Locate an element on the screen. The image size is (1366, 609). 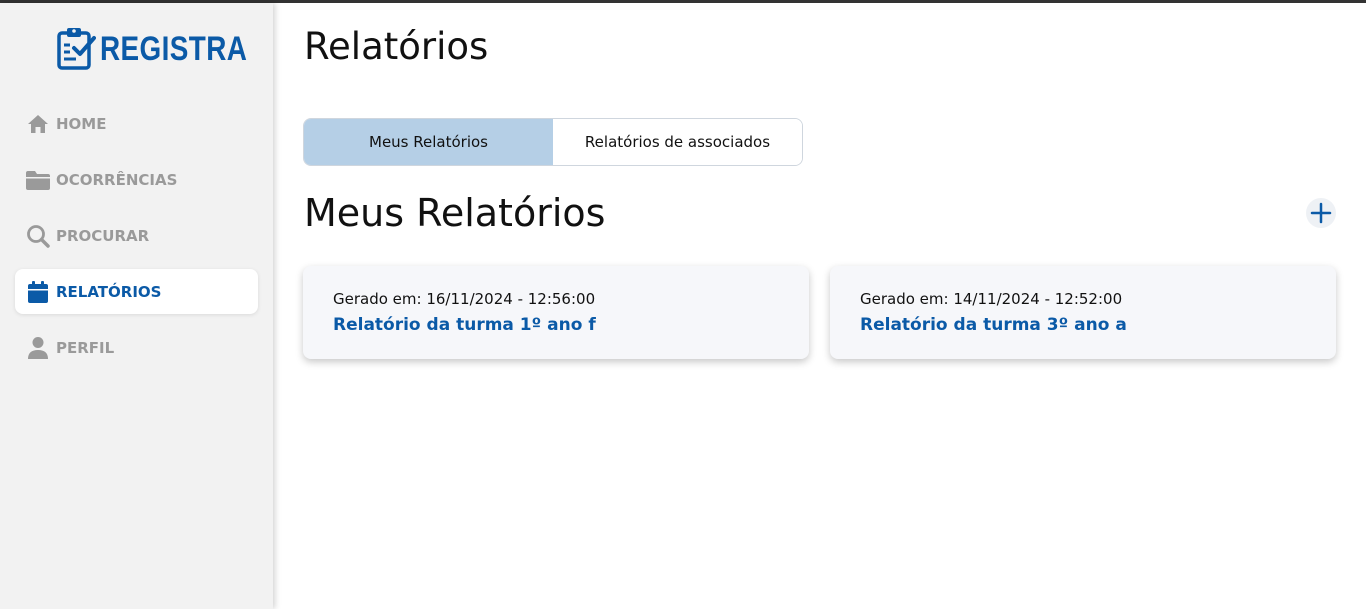
page-title: Relatórios is located at coordinates (396, 46).